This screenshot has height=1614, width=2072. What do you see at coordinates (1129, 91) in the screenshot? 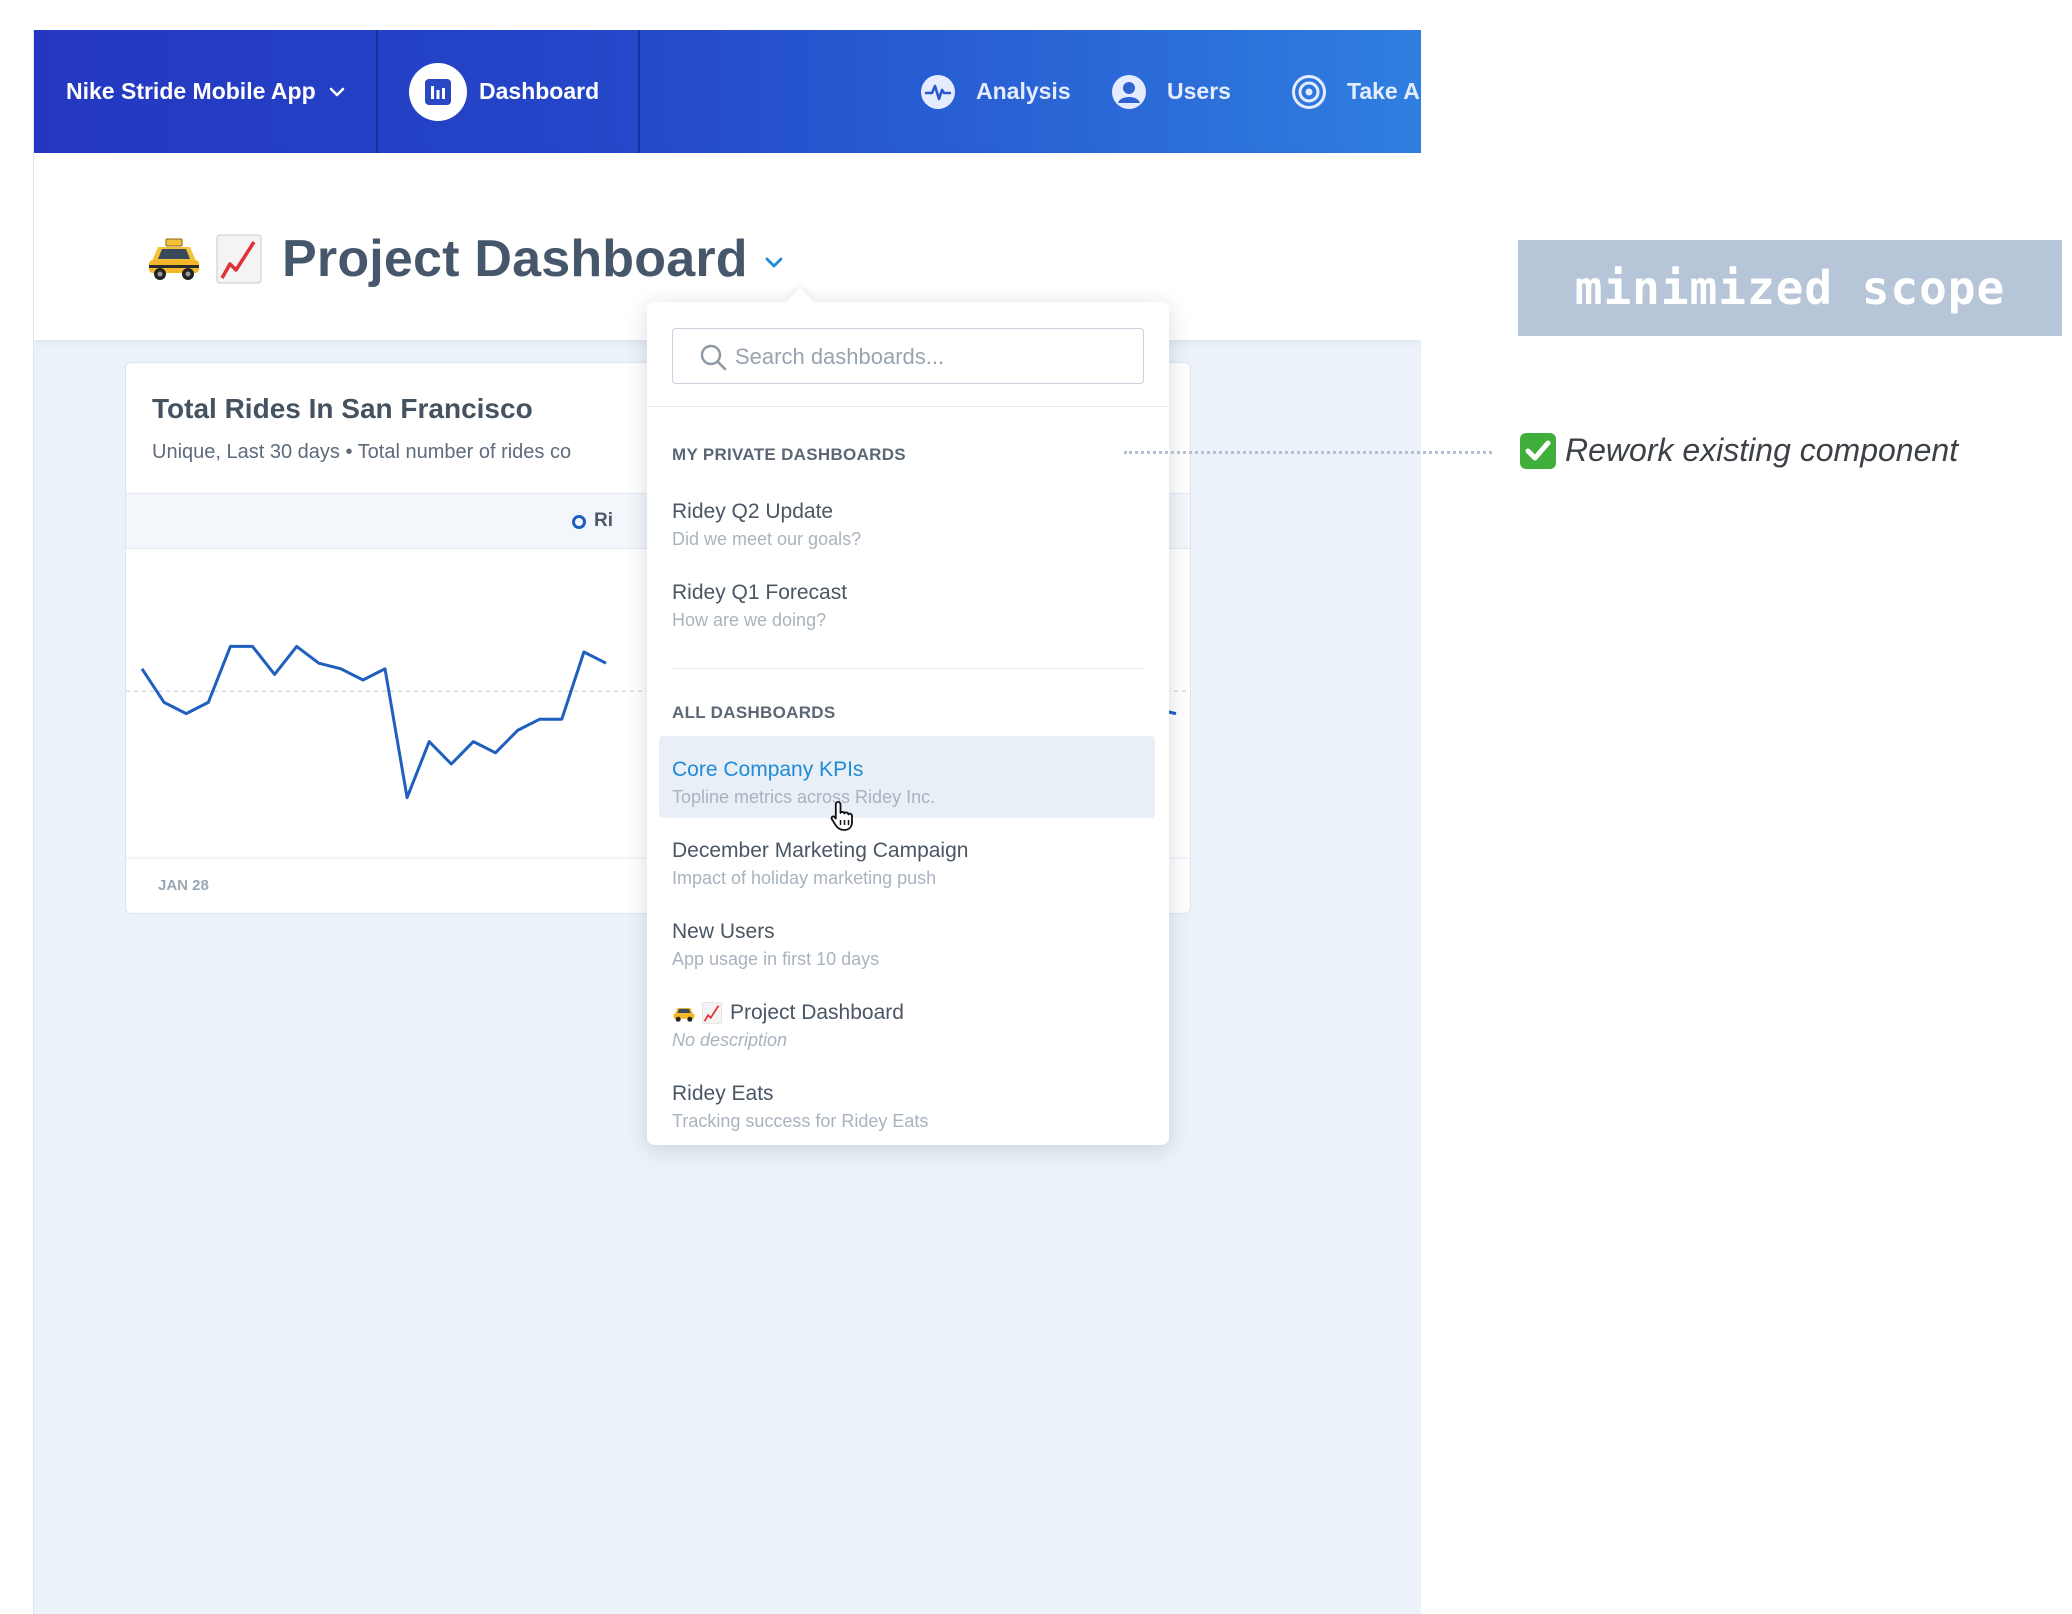
I see `user-icon` at bounding box center [1129, 91].